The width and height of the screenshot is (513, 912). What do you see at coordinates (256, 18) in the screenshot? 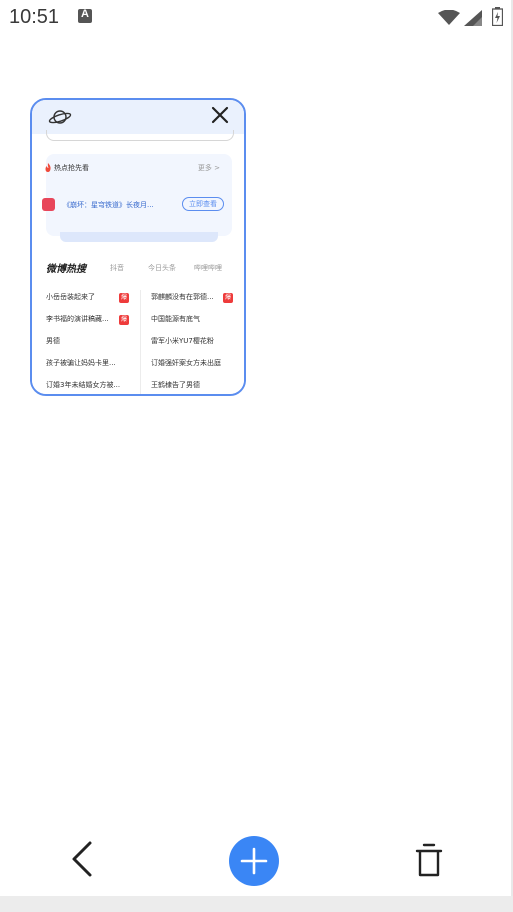
I see `status-bar: 10:51` at bounding box center [256, 18].